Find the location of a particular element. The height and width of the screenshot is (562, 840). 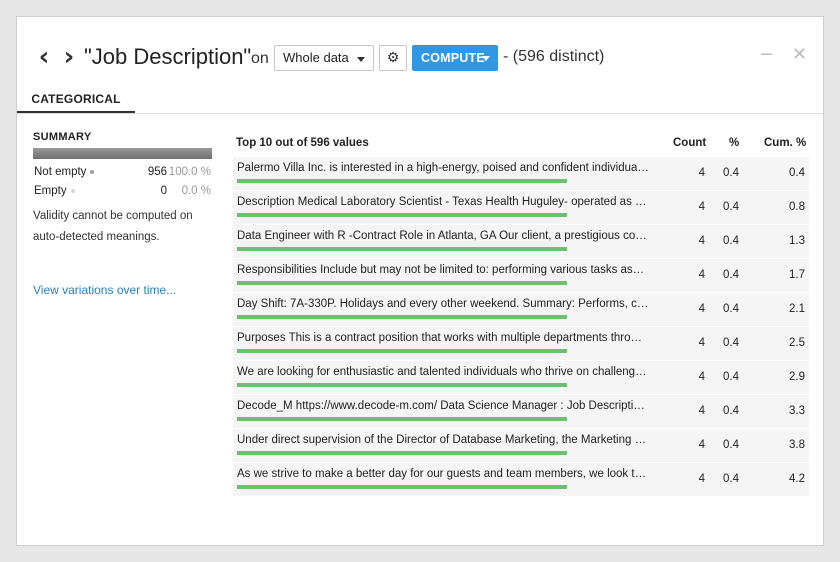

summary-label: Empty is located at coordinates (50, 191).